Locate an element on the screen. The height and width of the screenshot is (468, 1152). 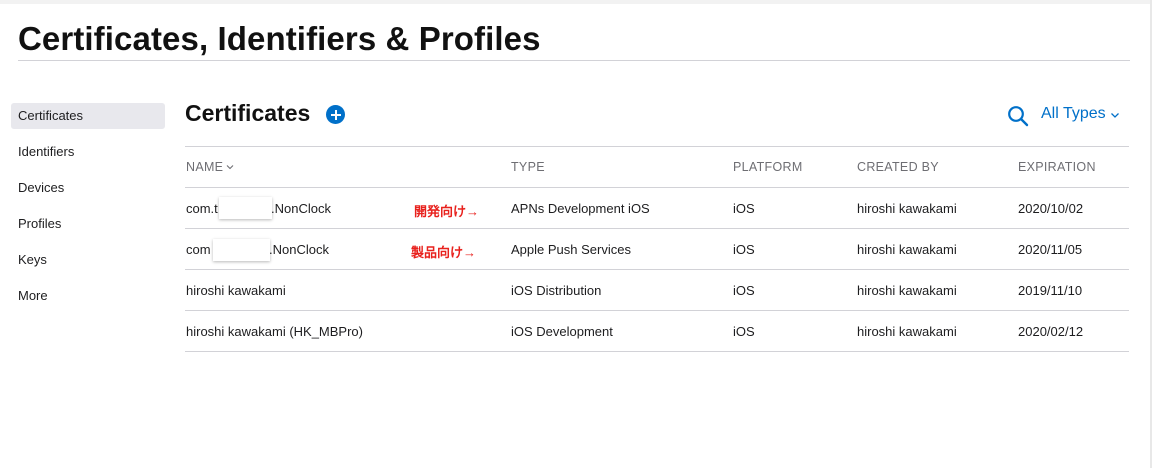
type-filter-label: All Types is located at coordinates (1073, 113).